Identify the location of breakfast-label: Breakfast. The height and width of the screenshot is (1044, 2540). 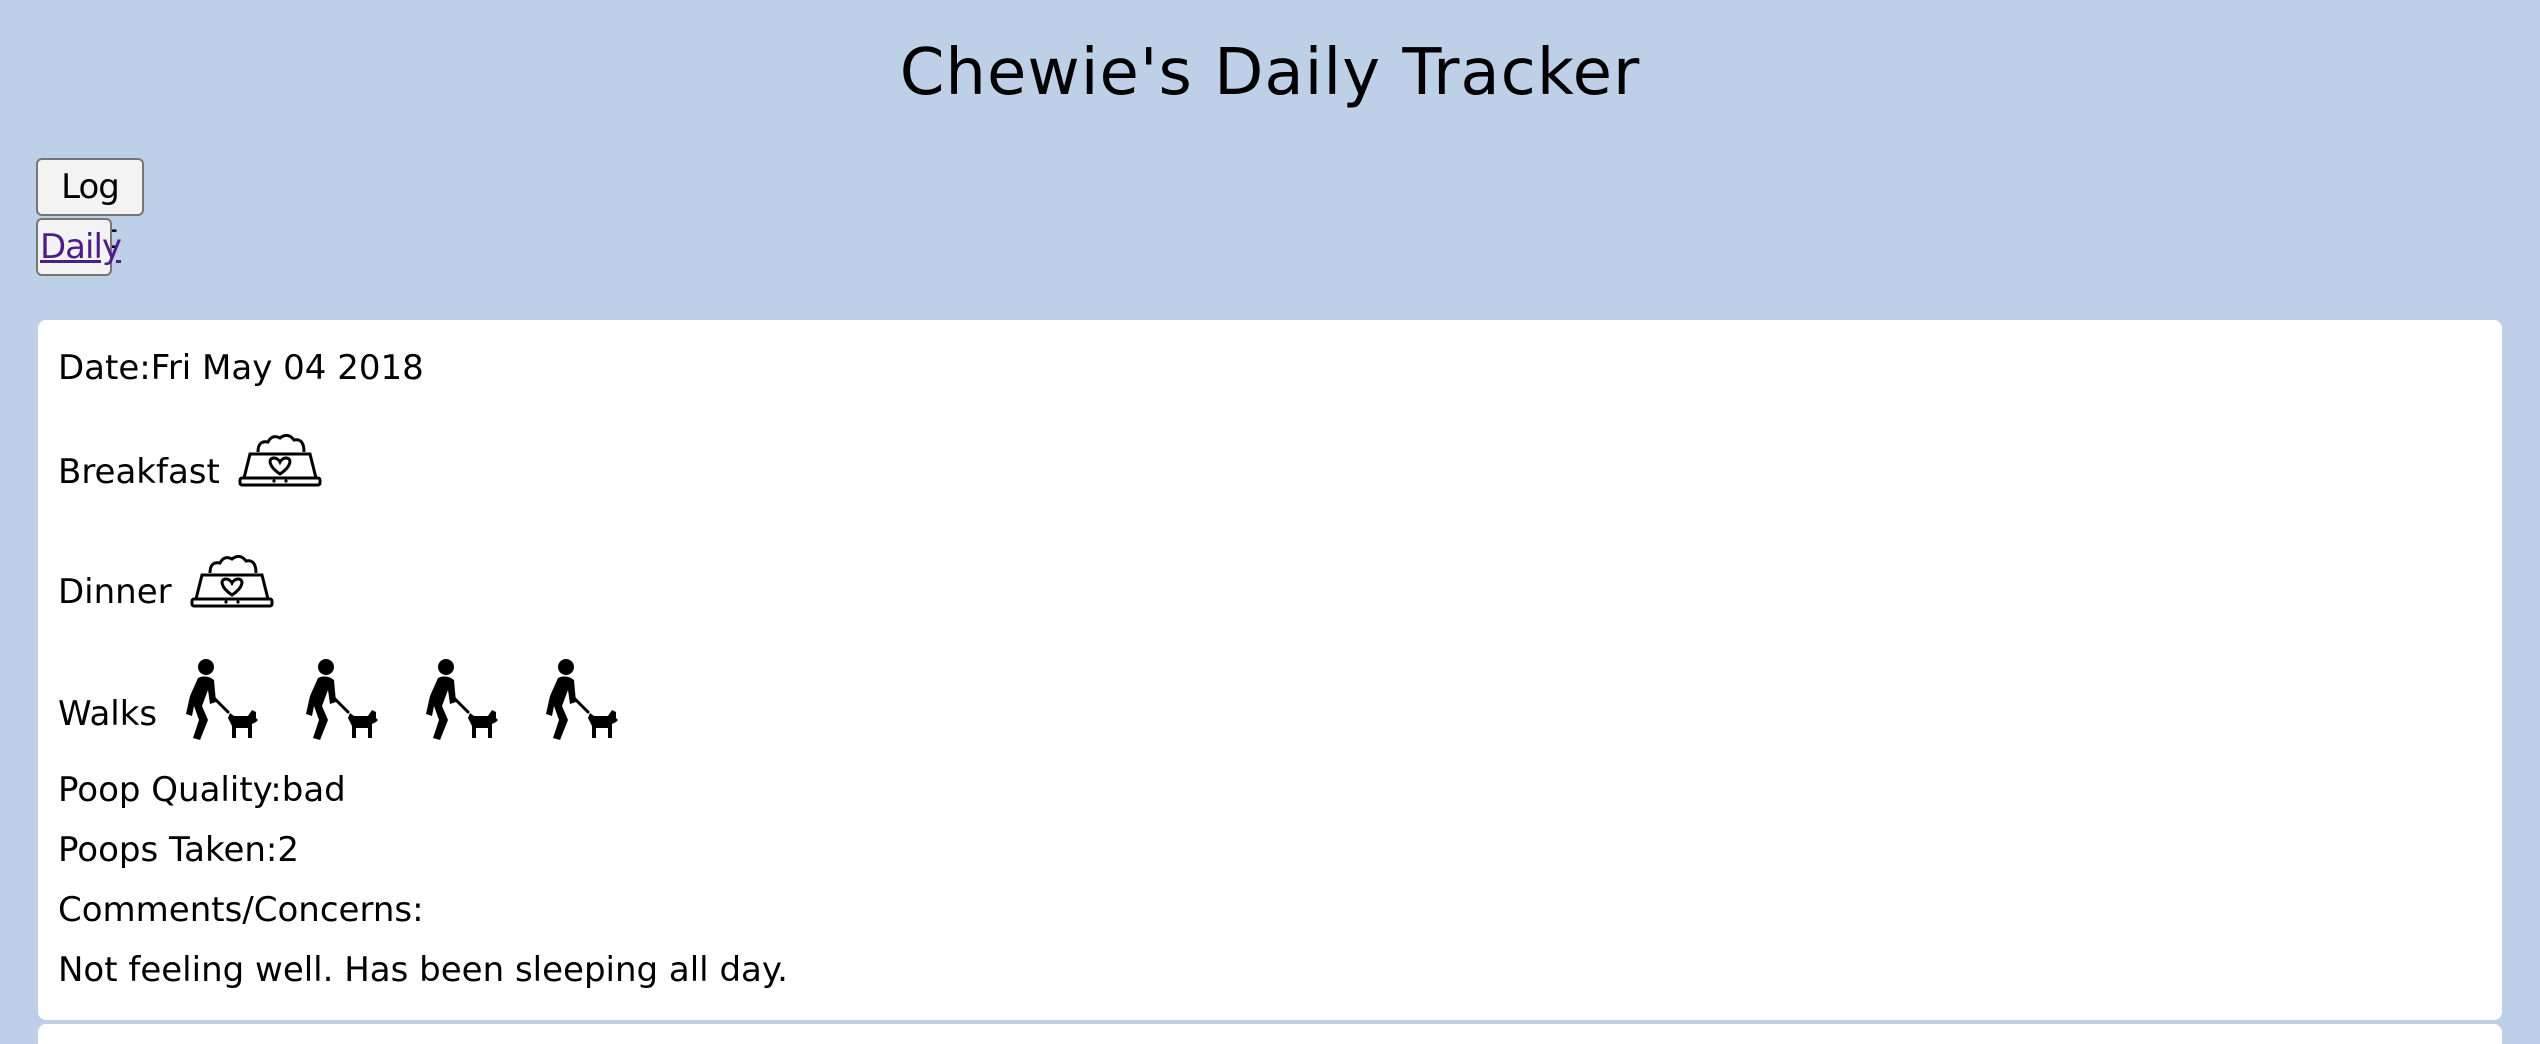
(139, 472).